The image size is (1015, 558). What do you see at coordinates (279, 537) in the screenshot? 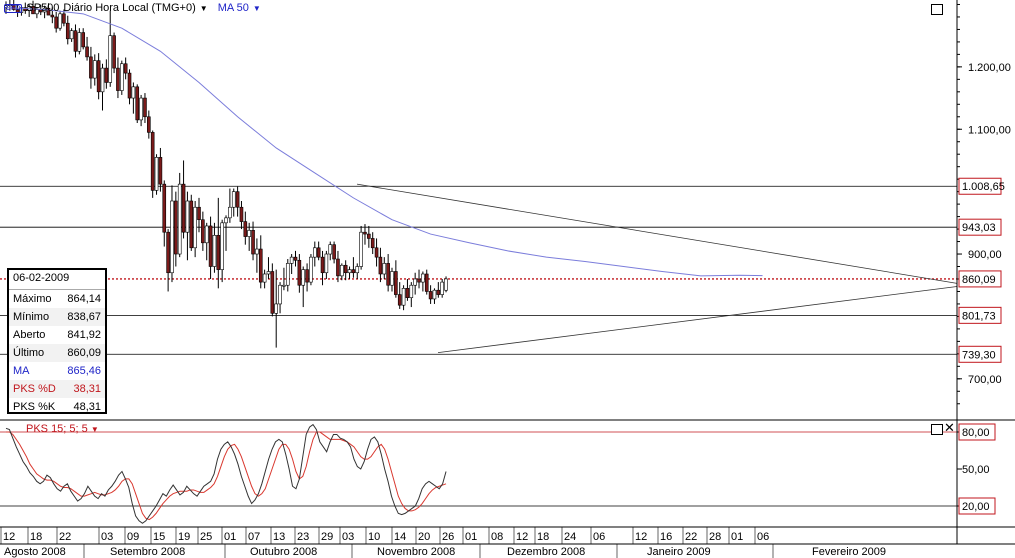
I see `day-label: 13` at bounding box center [279, 537].